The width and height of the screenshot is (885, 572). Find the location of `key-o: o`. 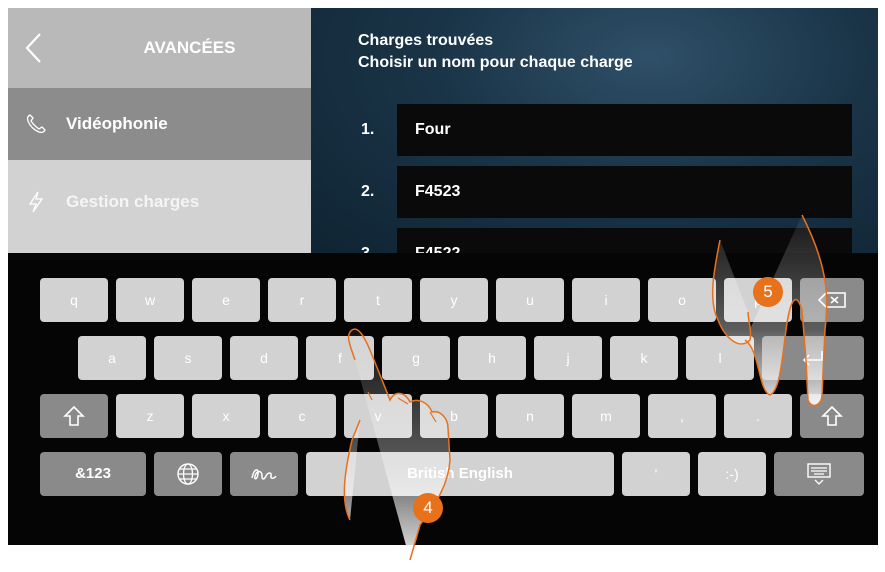

key-o: o is located at coordinates (682, 300).